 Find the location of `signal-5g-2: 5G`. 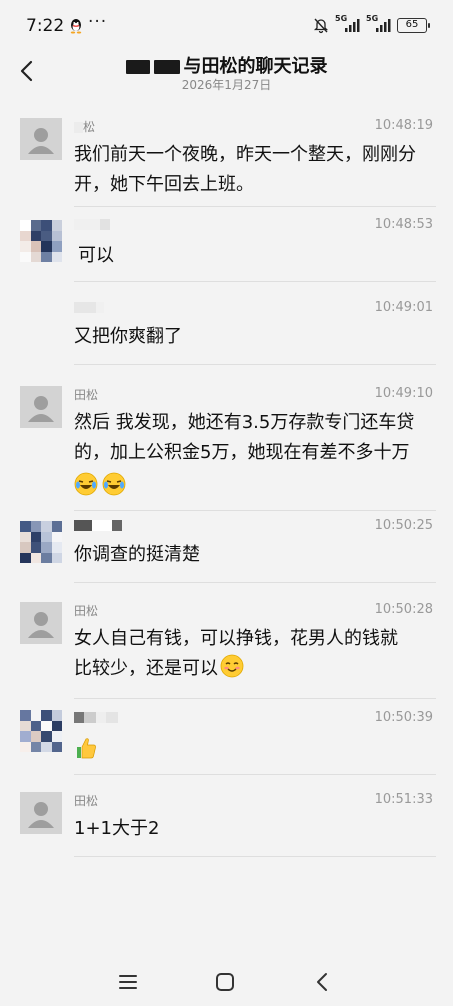

signal-5g-2: 5G is located at coordinates (379, 23).